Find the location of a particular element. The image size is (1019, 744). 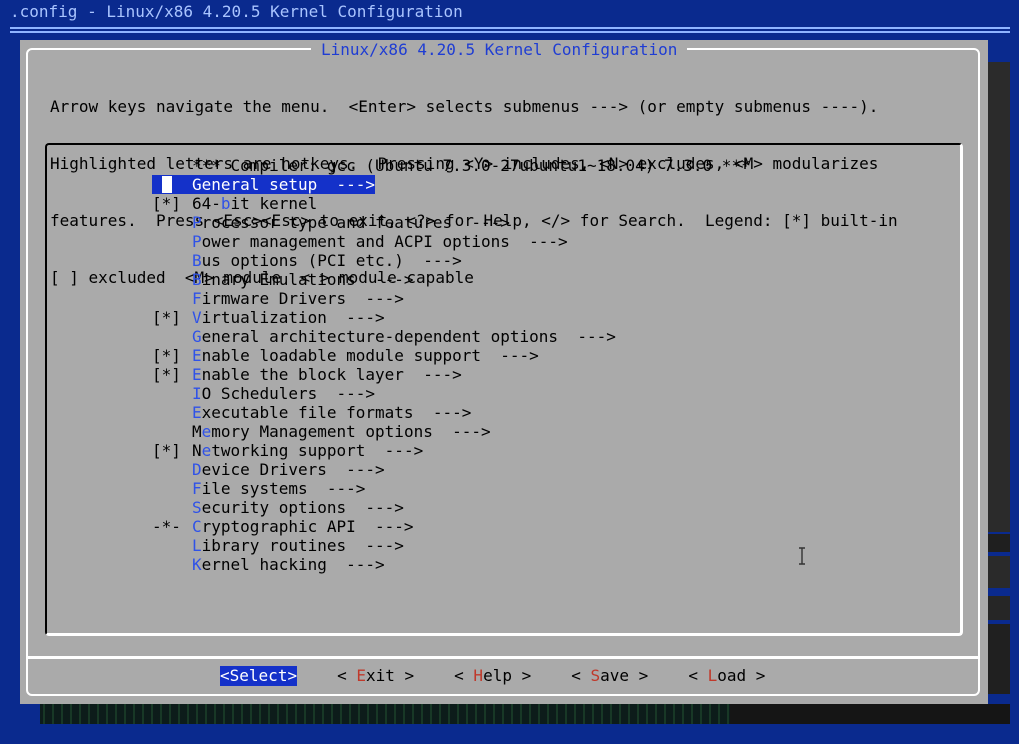

menu-item: Binary Emulations ---> is located at coordinates (451, 279).